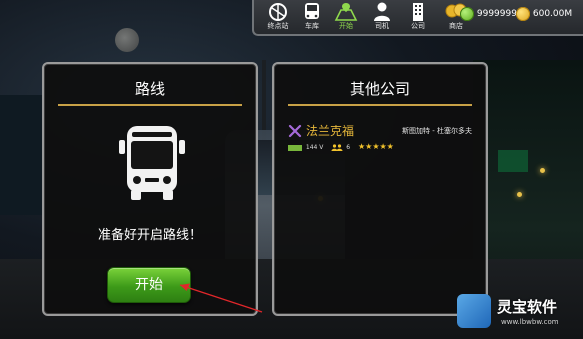 The image size is (583, 339). I want to click on ready-message: 准备好开启路线！, so click(149, 235).